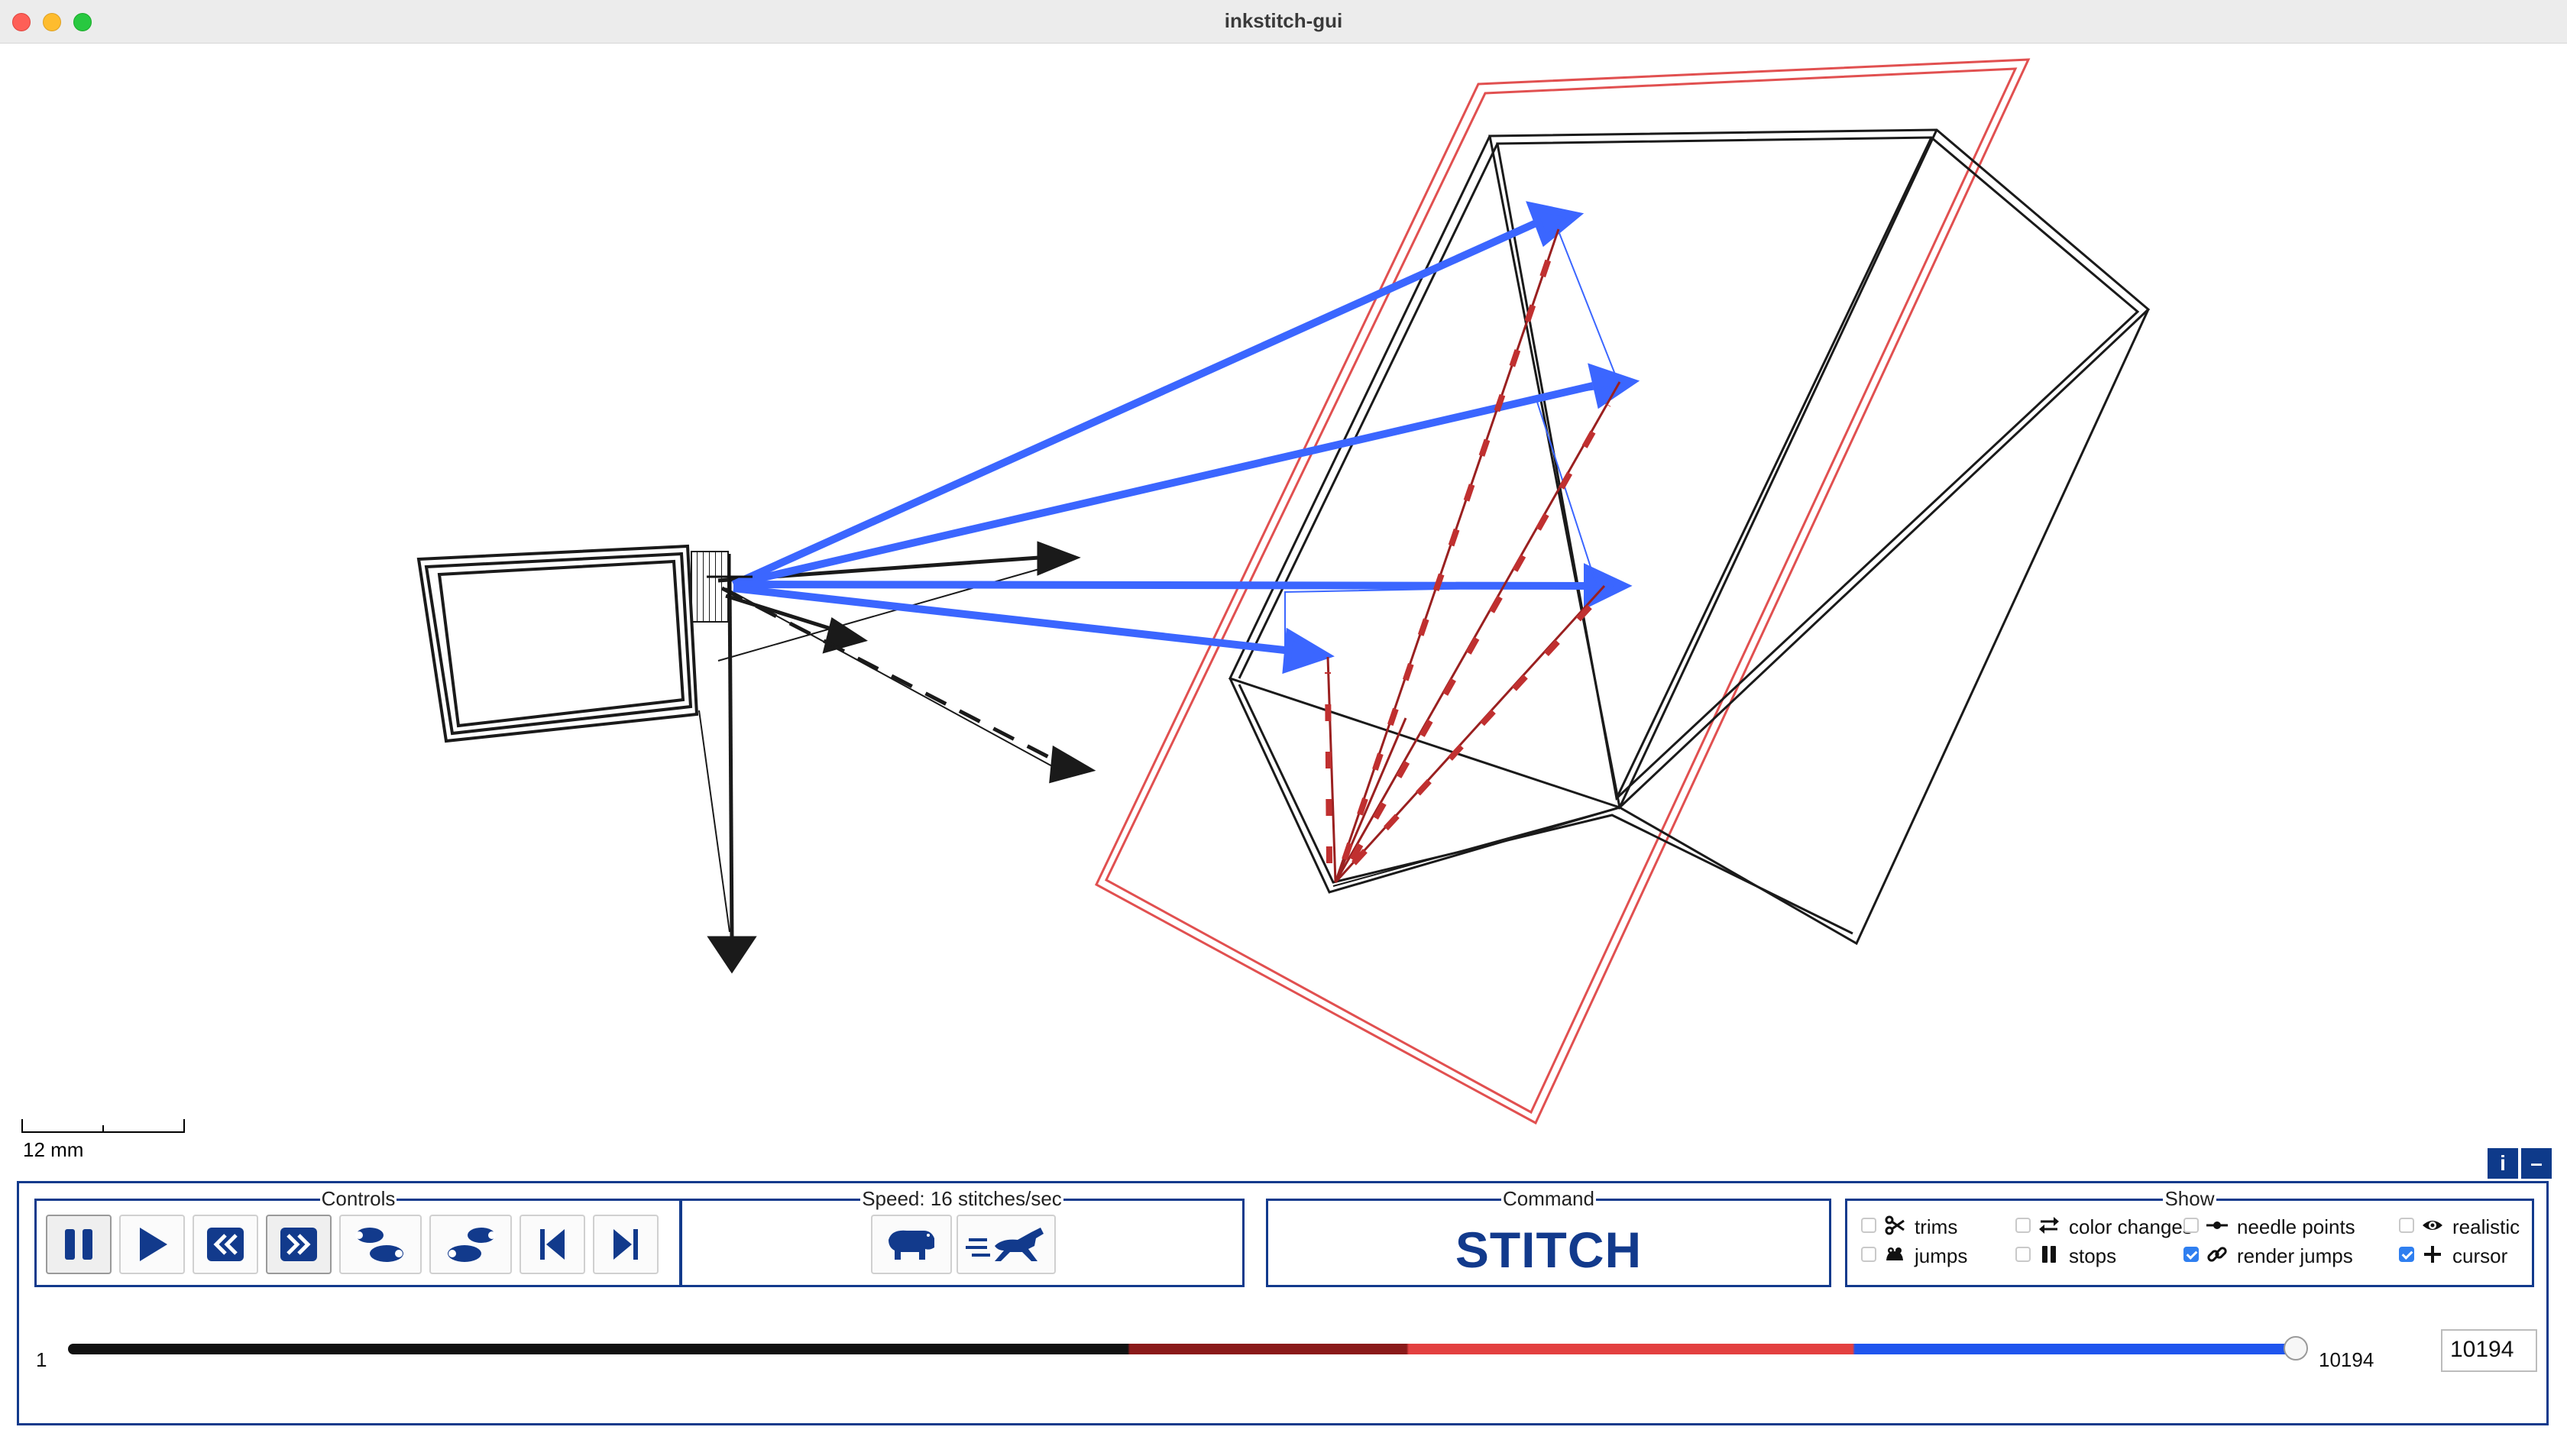 The width and height of the screenshot is (2567, 1456). I want to click on horse-icon, so click(1005, 1245).